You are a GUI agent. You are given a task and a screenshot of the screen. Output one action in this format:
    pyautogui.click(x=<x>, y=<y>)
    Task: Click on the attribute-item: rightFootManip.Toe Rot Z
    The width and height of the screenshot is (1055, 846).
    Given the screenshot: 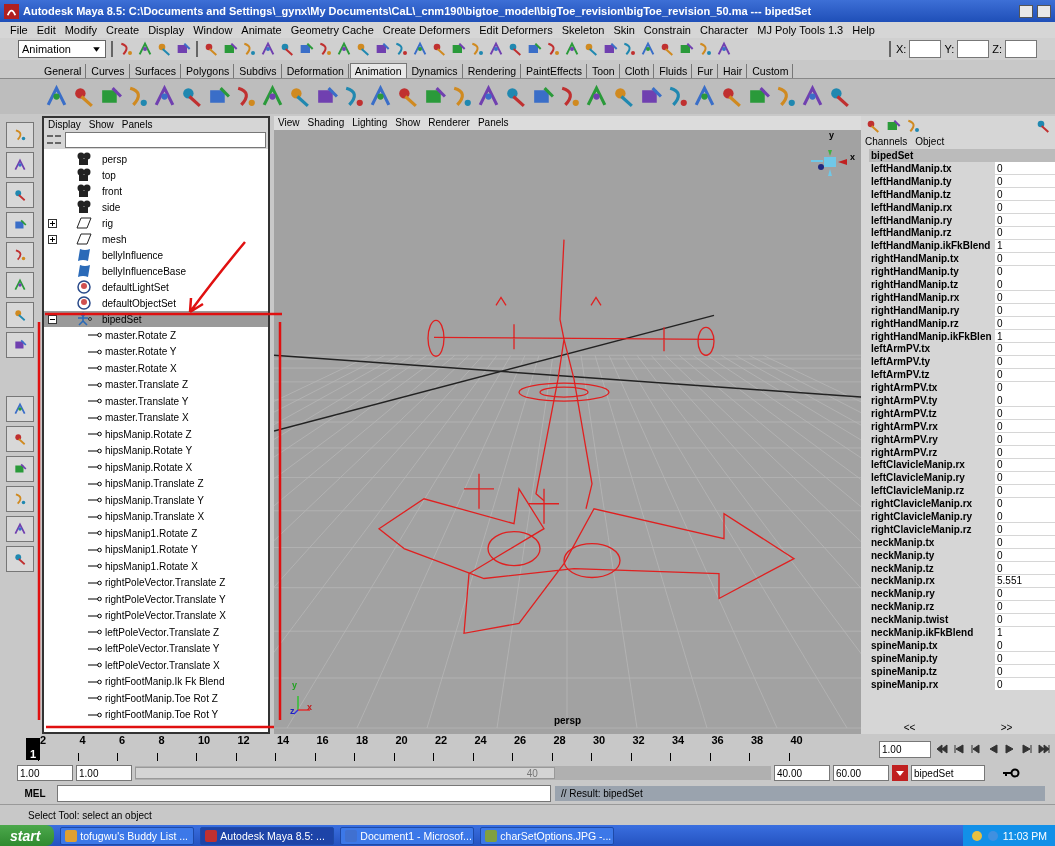 What is the action you would take?
    pyautogui.click(x=156, y=698)
    